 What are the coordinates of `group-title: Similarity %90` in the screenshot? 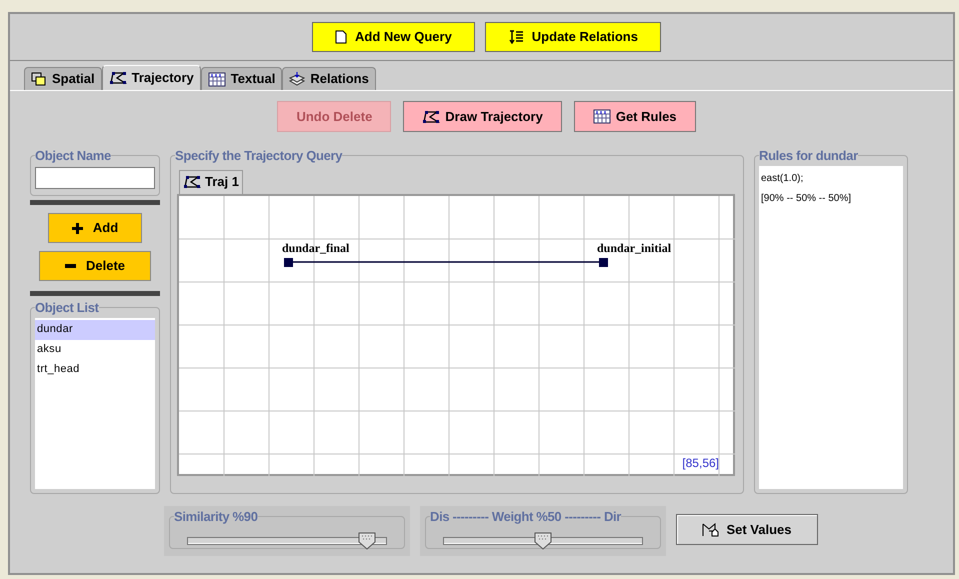 It's located at (216, 517).